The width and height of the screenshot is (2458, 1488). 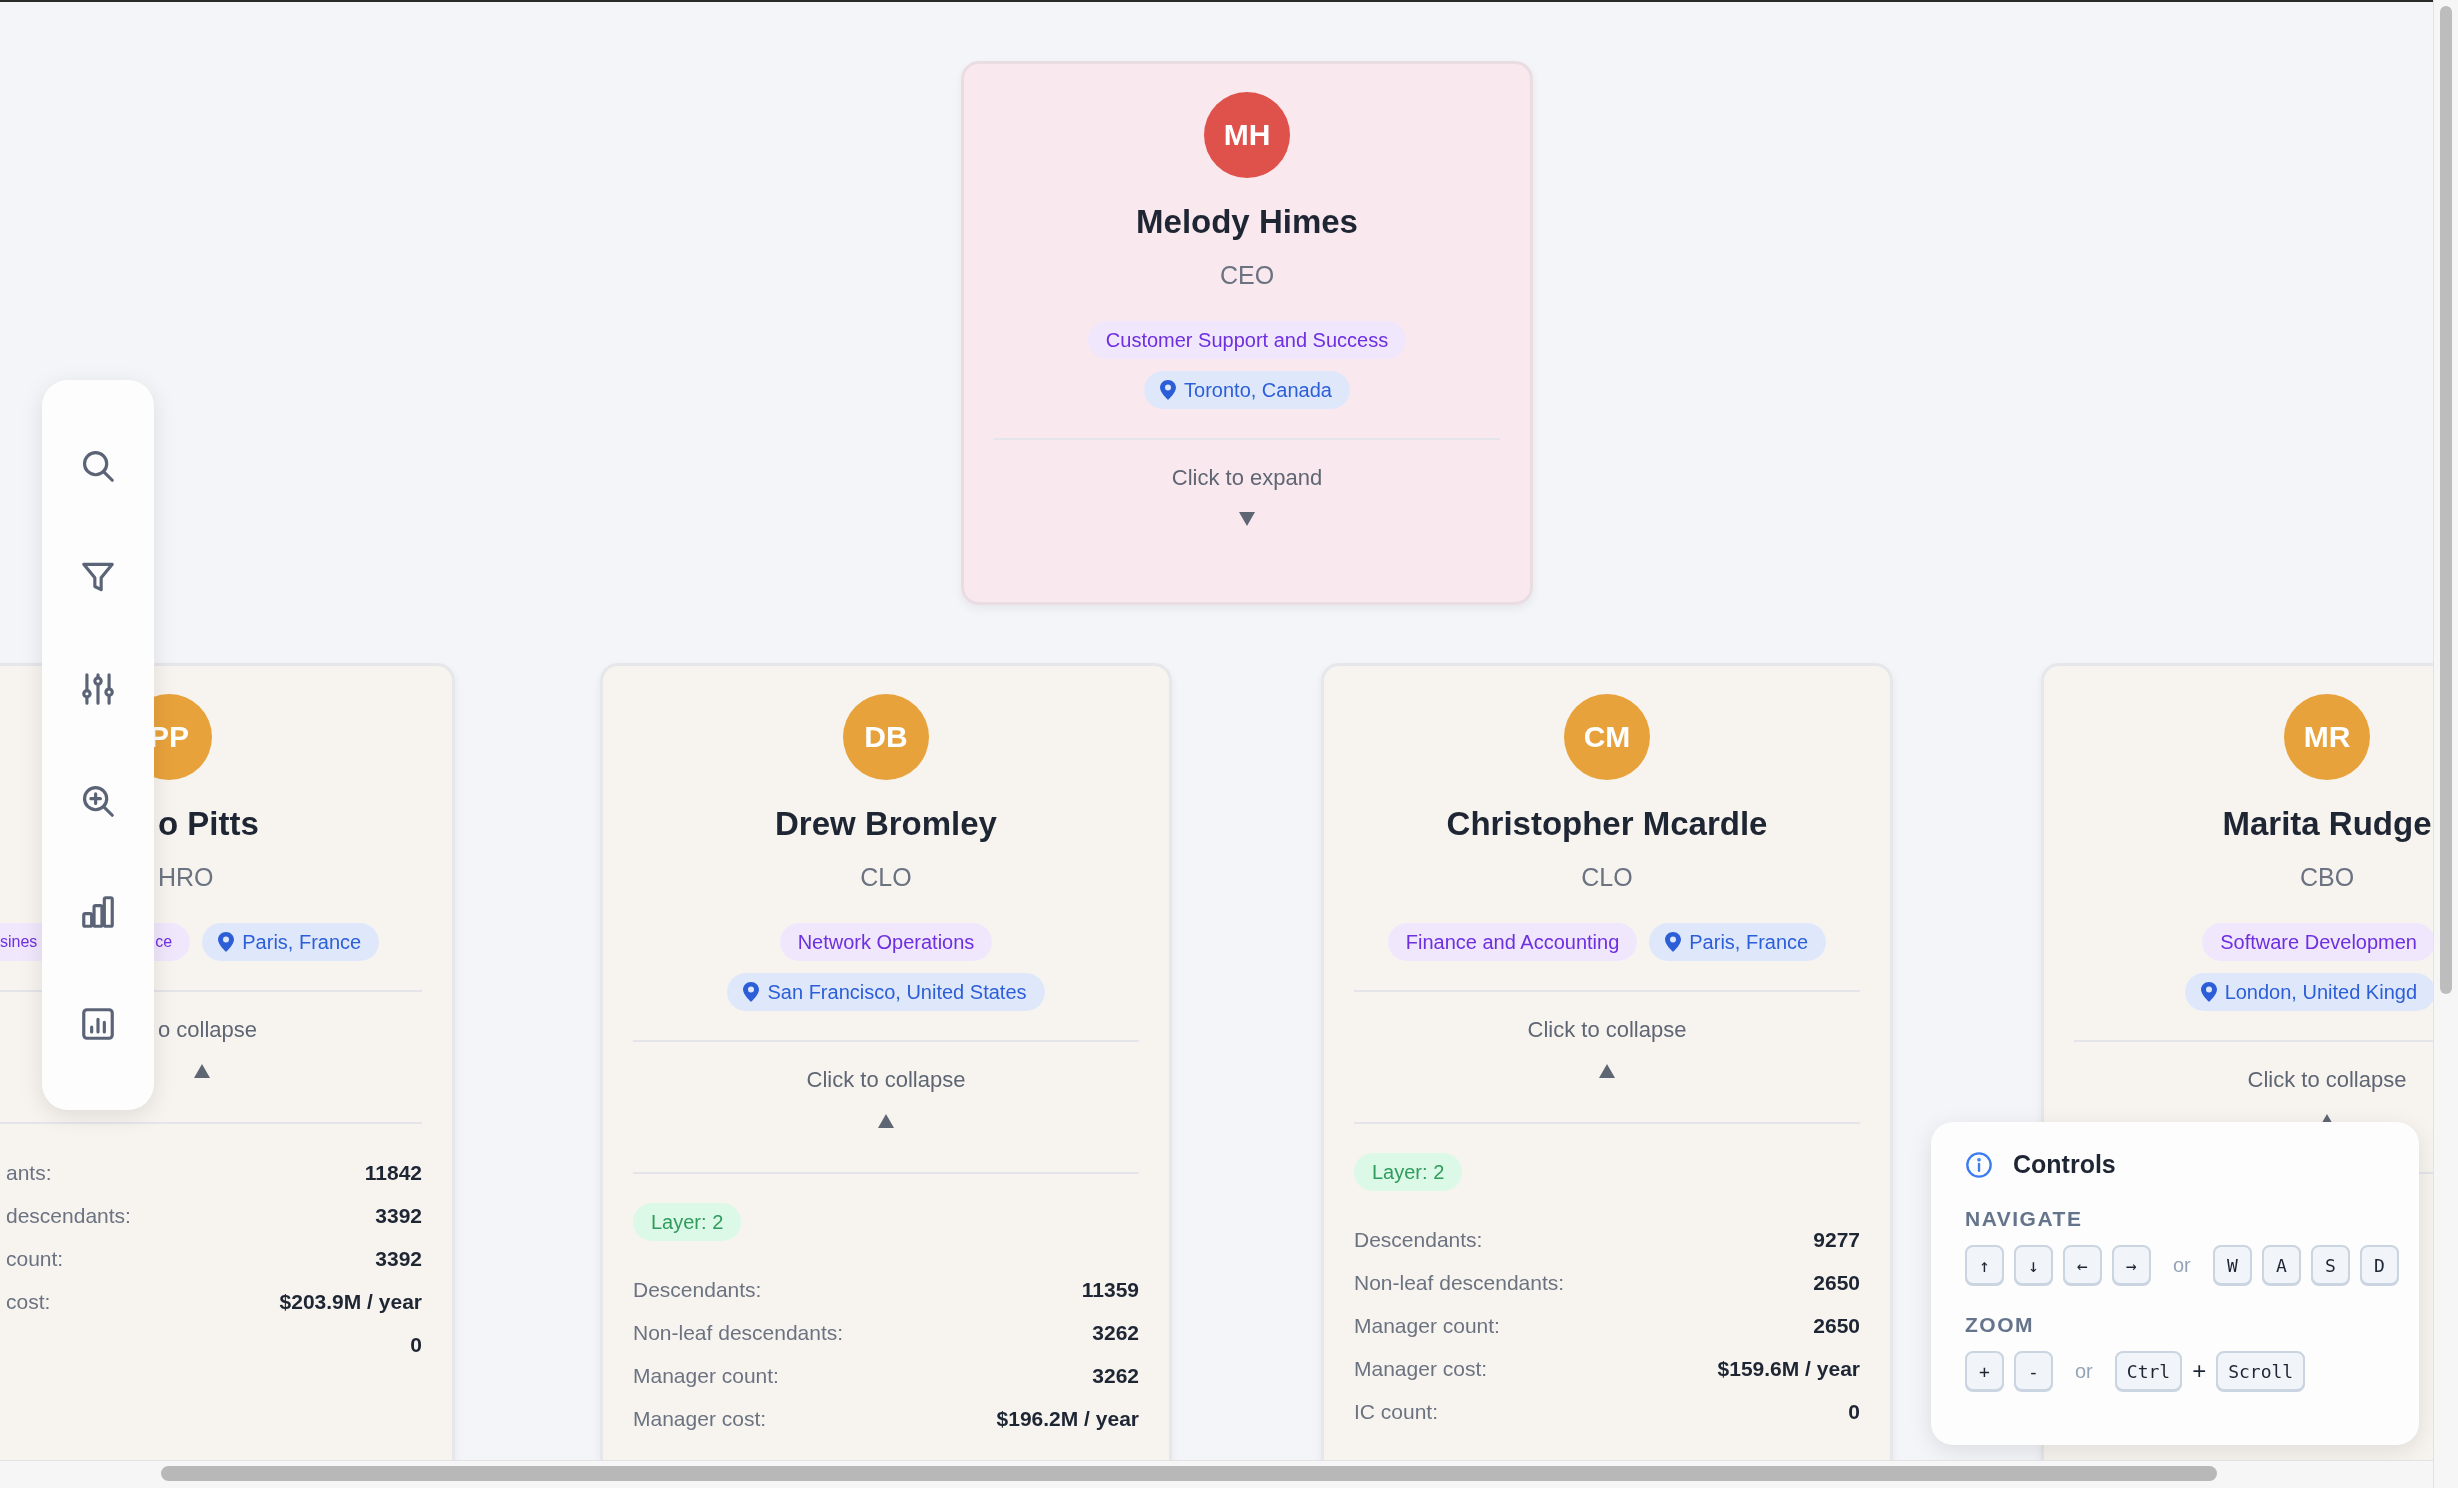 I want to click on stat-label: IC count:, so click(x=1396, y=1411).